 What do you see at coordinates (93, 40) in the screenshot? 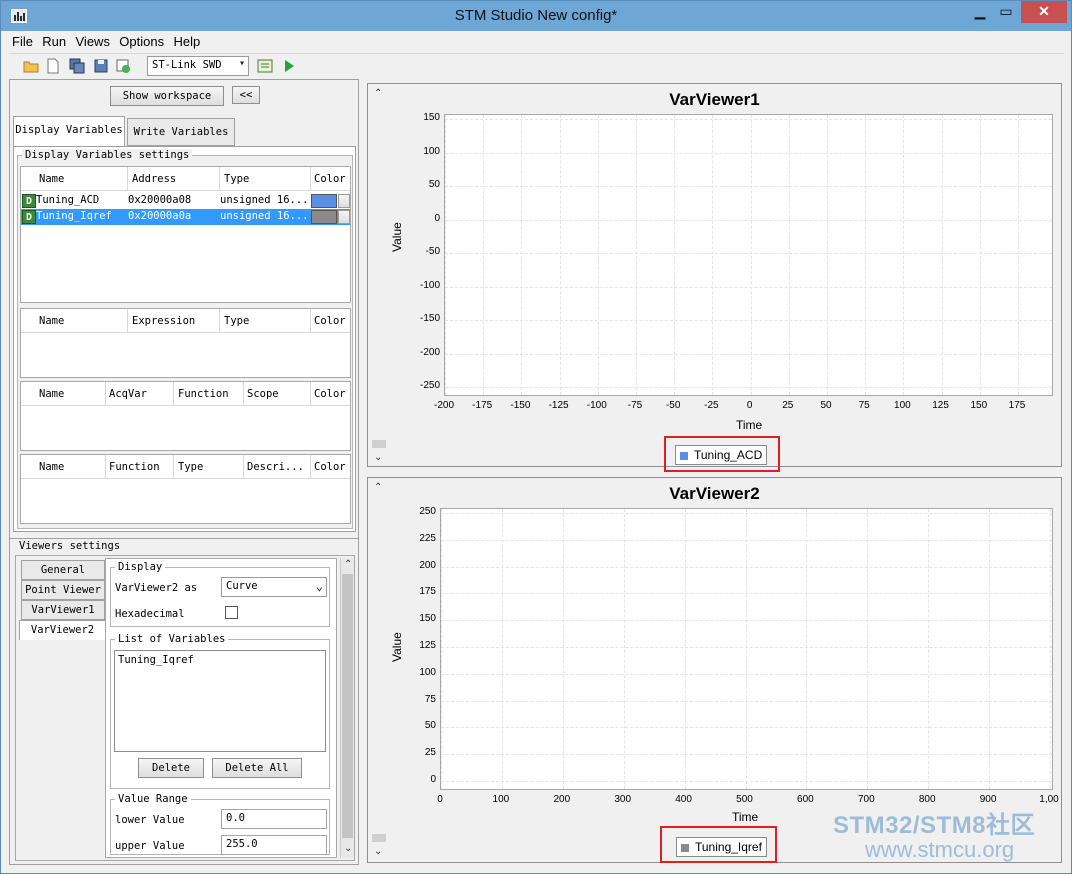
I see `menu-views: Views` at bounding box center [93, 40].